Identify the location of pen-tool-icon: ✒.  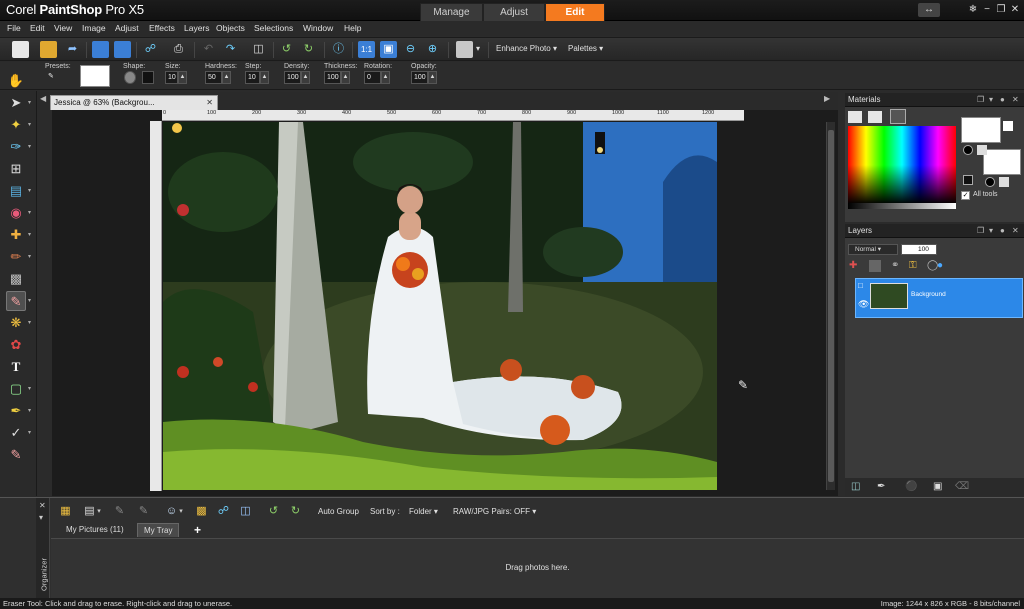
(16, 411).